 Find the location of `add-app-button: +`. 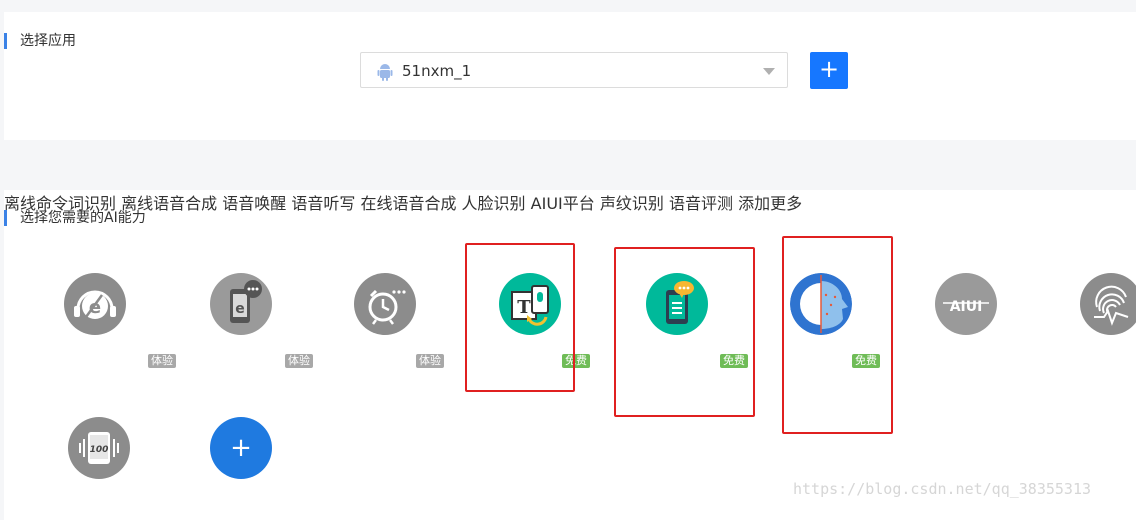

add-app-button: + is located at coordinates (829, 70).